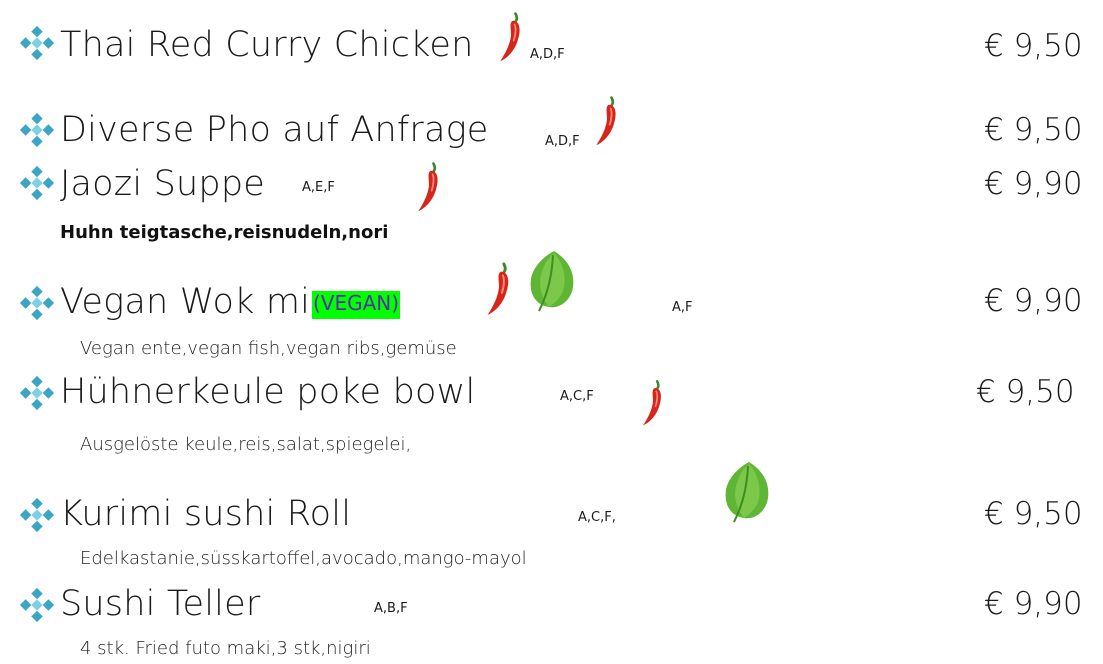  I want to click on allergens: A,E,F, so click(318, 187).